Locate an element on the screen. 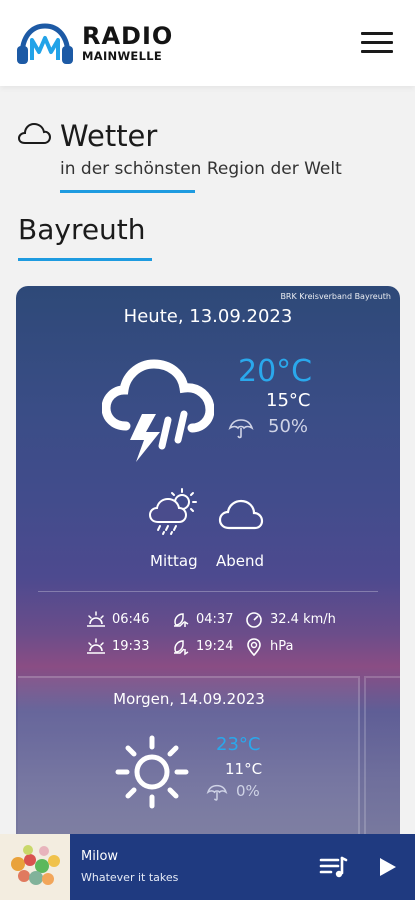  thunderstorm-icon is located at coordinates (158, 410).